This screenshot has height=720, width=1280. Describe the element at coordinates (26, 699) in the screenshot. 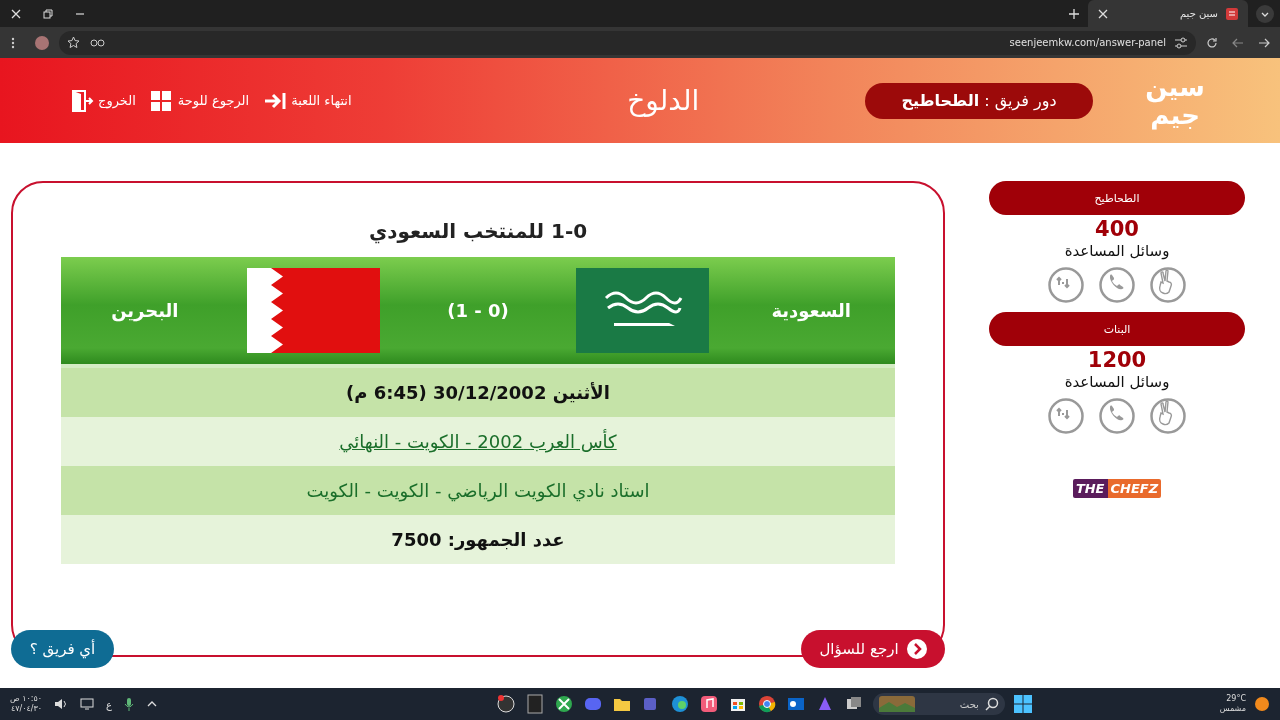

I see `clock-time: ١٠:٥٠ ص` at that location.